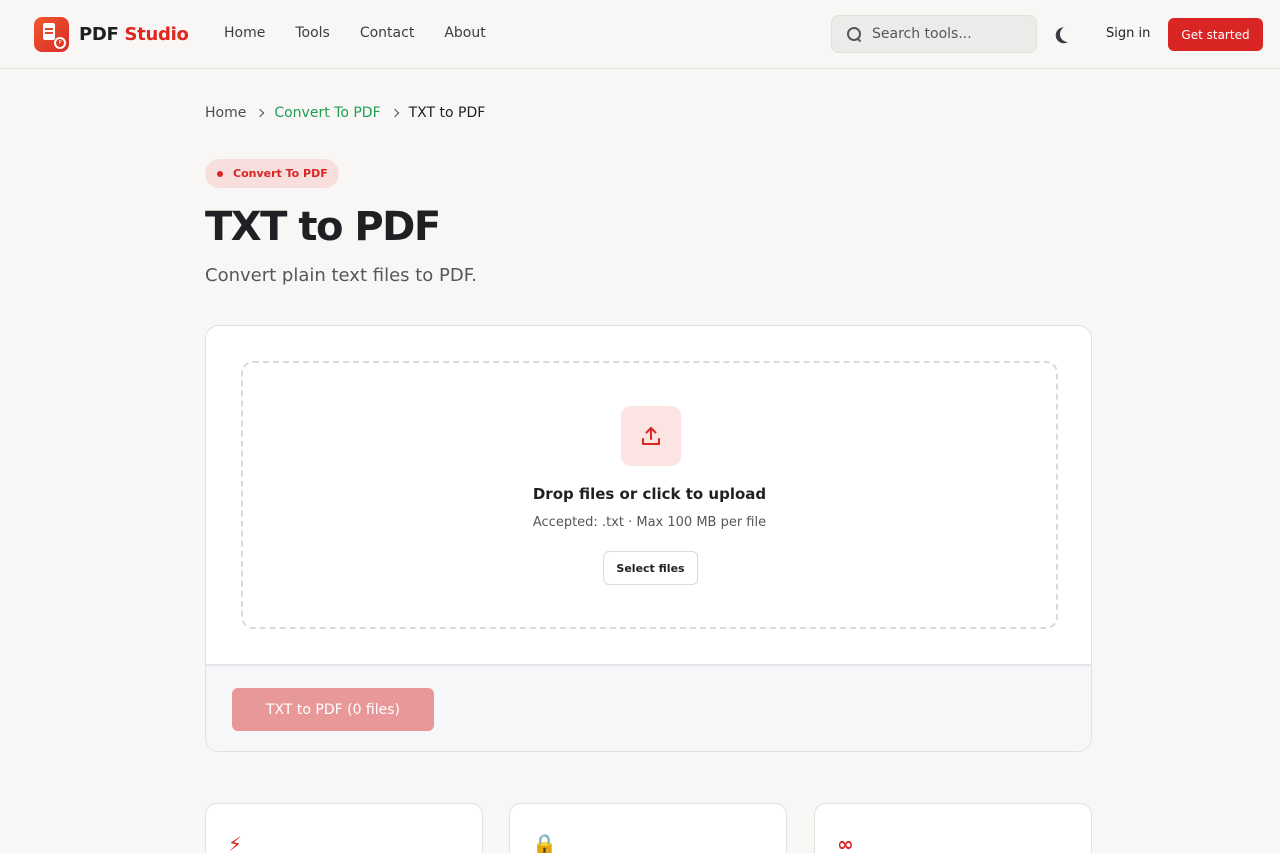 Image resolution: width=1280 pixels, height=853 pixels. Describe the element at coordinates (854, 34) in the screenshot. I see `search-icon` at that location.